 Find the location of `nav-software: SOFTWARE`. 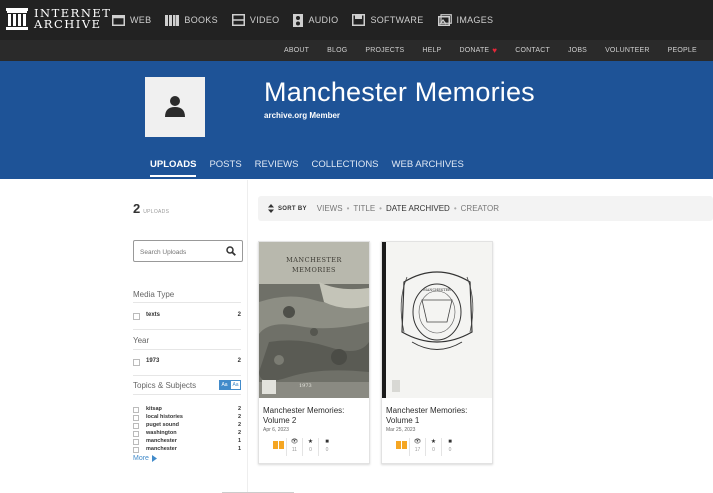

nav-software: SOFTWARE is located at coordinates (387, 20).